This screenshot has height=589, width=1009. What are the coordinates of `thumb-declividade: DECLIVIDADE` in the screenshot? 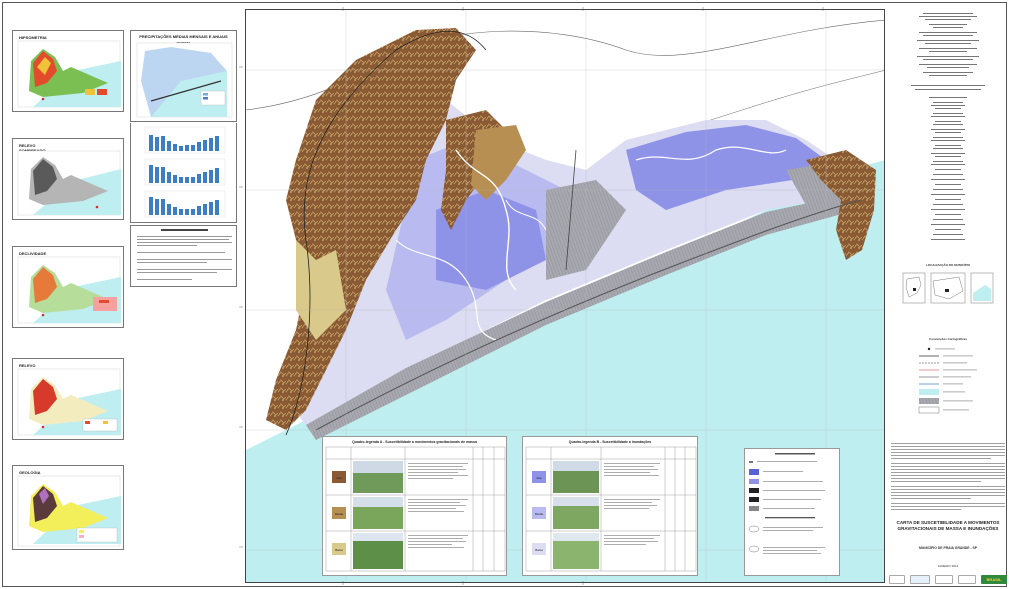 It's located at (68, 287).